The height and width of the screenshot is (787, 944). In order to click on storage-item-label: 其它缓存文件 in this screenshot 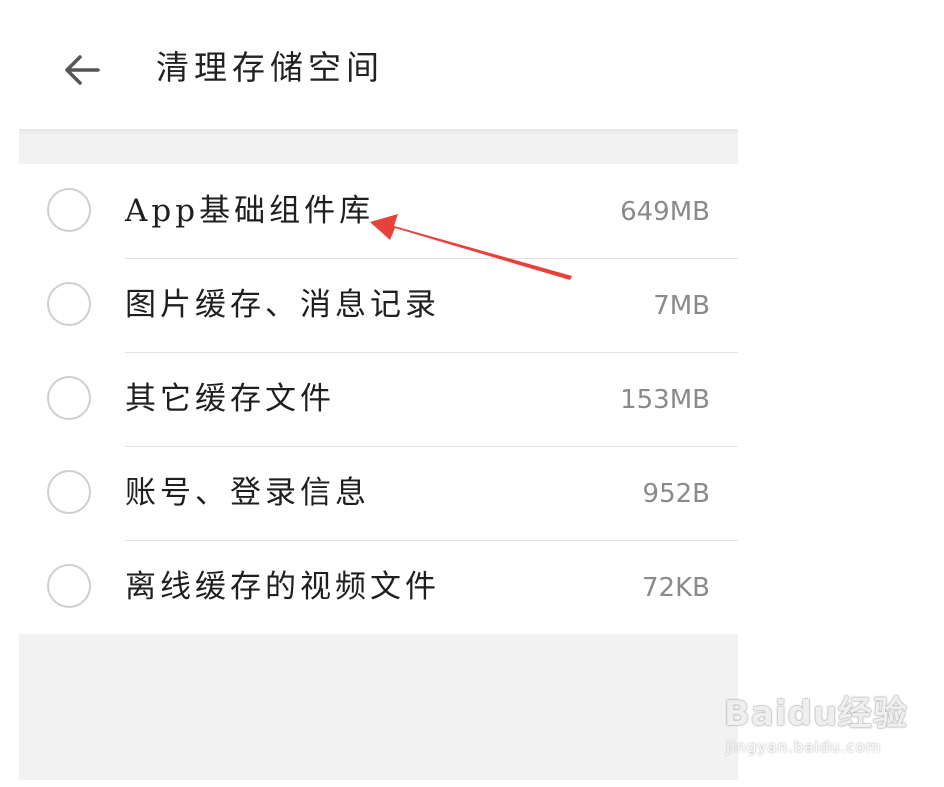, I will do `click(230, 399)`.